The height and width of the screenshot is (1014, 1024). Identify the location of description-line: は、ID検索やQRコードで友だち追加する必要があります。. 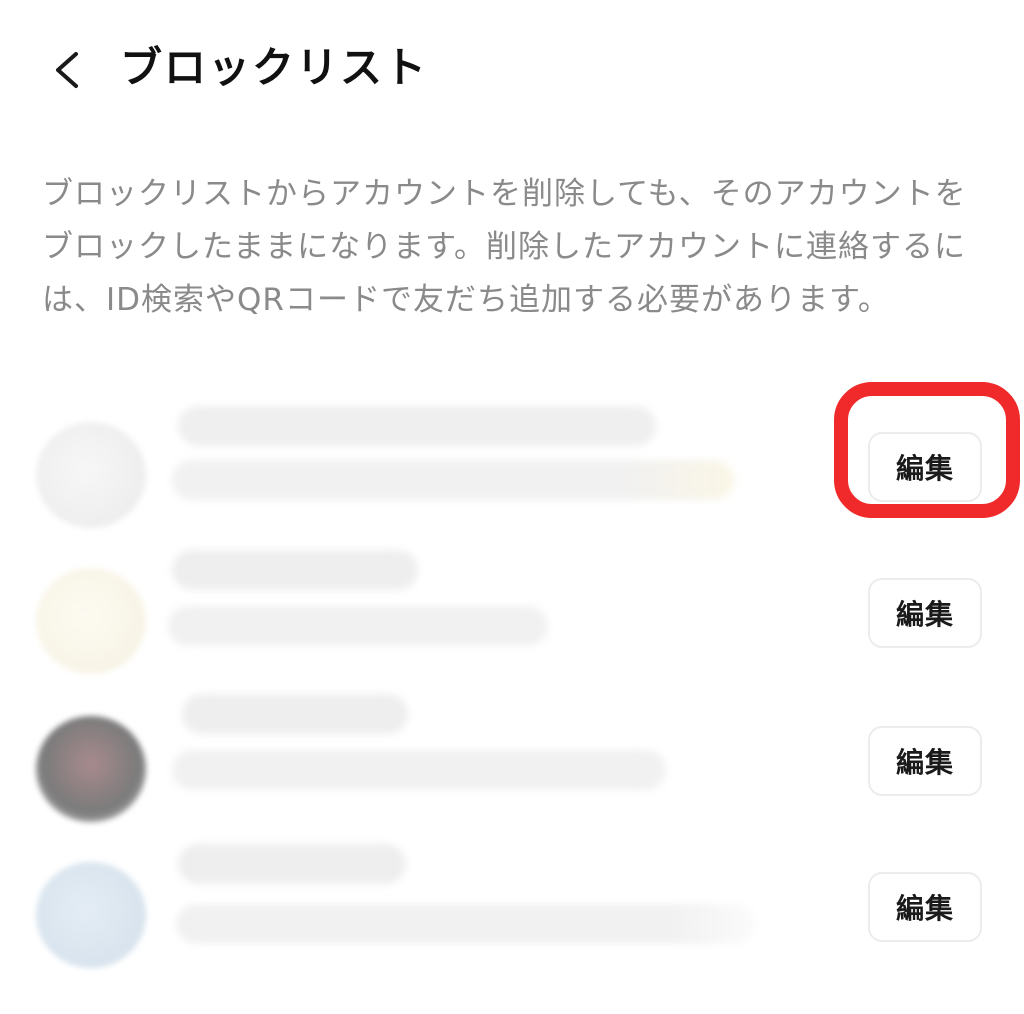
(466, 300).